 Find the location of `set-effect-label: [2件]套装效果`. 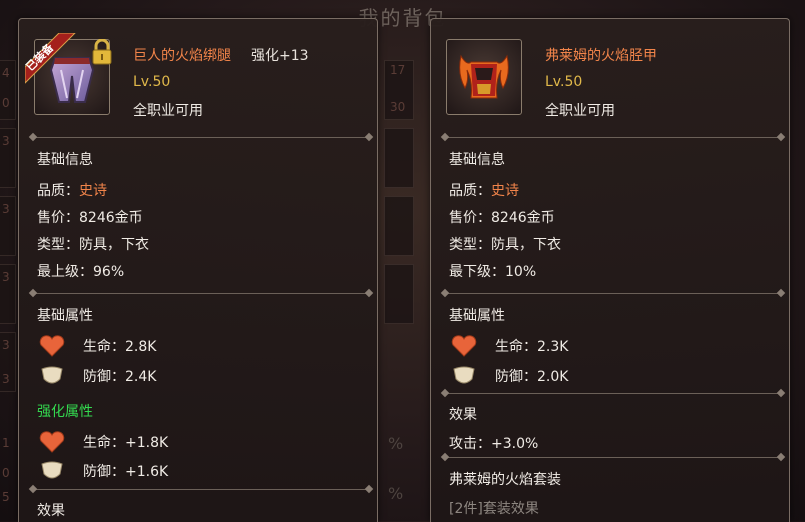

set-effect-label: [2件]套装效果 is located at coordinates (494, 509).